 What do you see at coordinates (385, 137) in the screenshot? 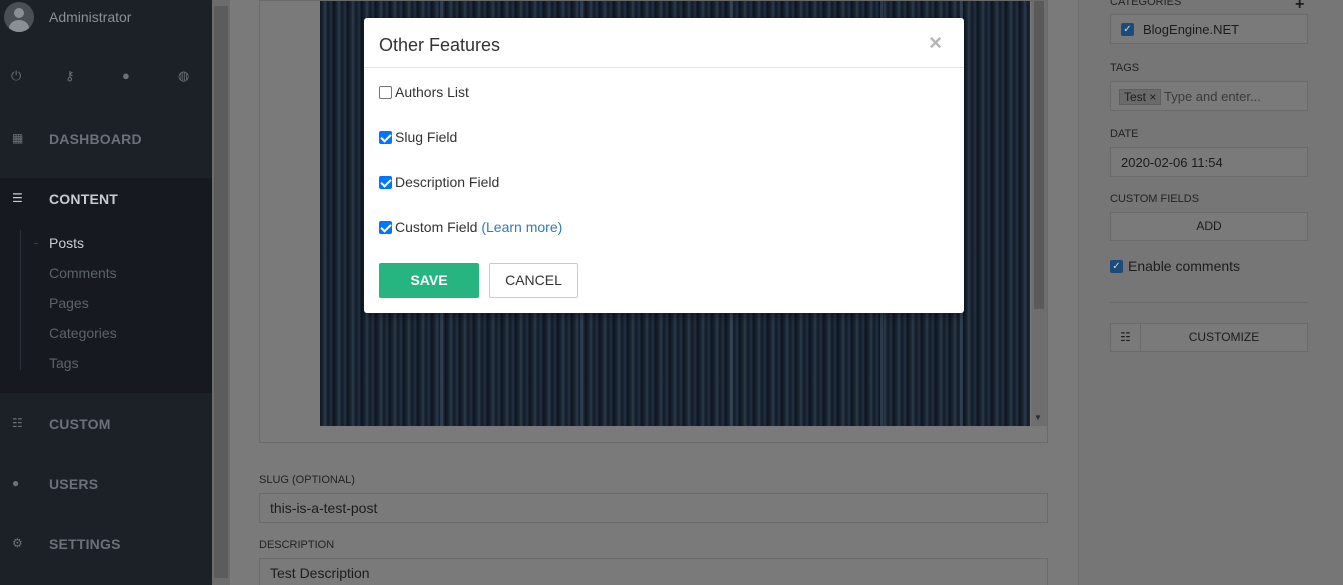
I see `slug-field-checkbox` at bounding box center [385, 137].